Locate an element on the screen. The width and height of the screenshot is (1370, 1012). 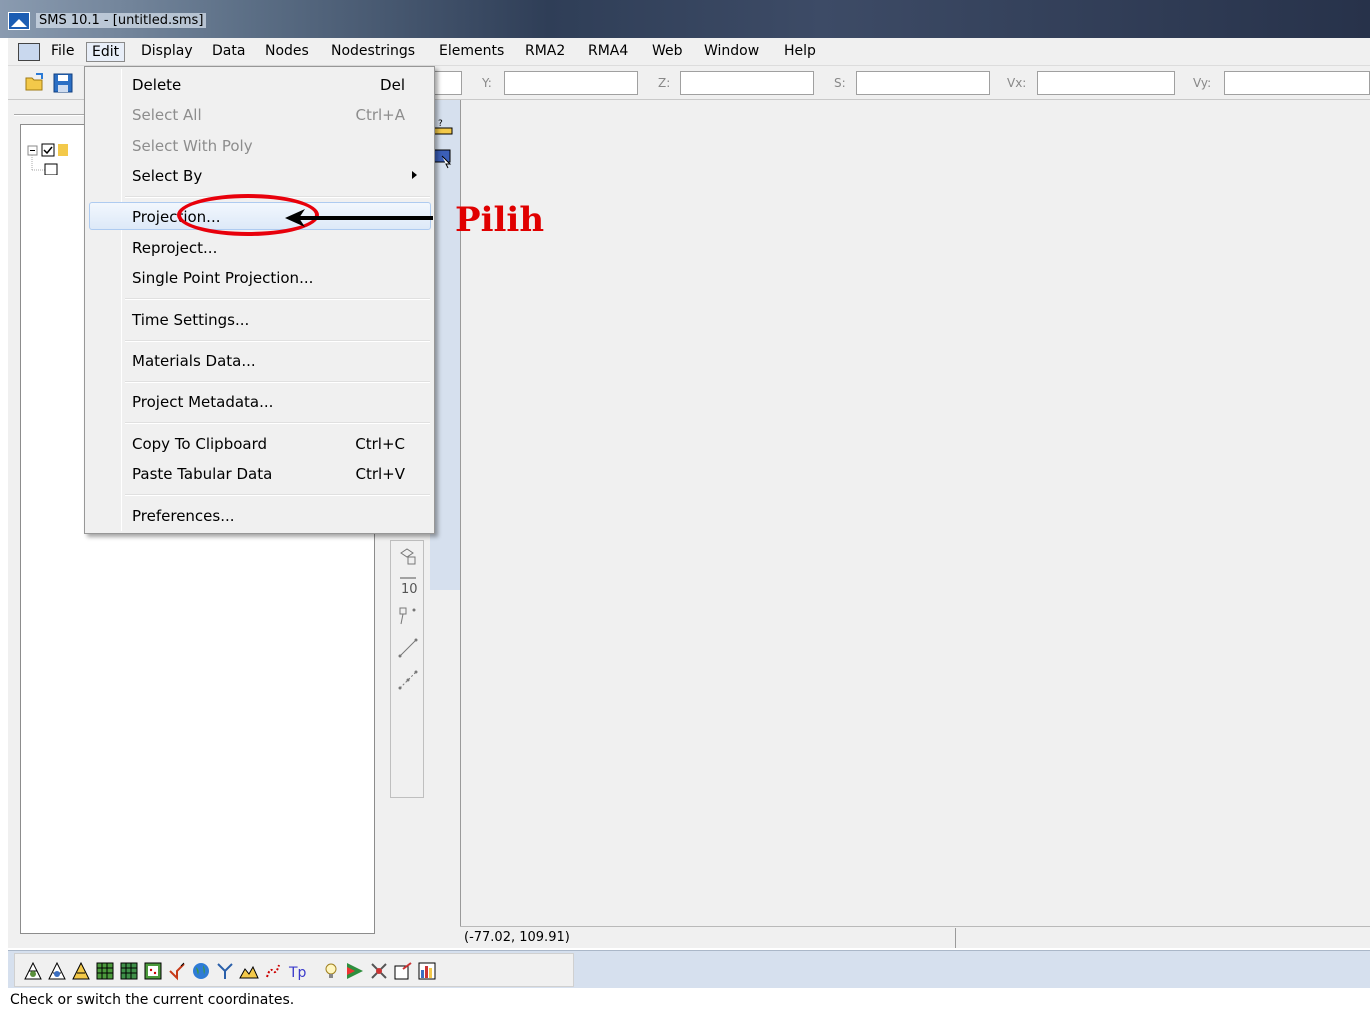
menu-item-label: Copy To Clipboard is located at coordinates (200, 444).